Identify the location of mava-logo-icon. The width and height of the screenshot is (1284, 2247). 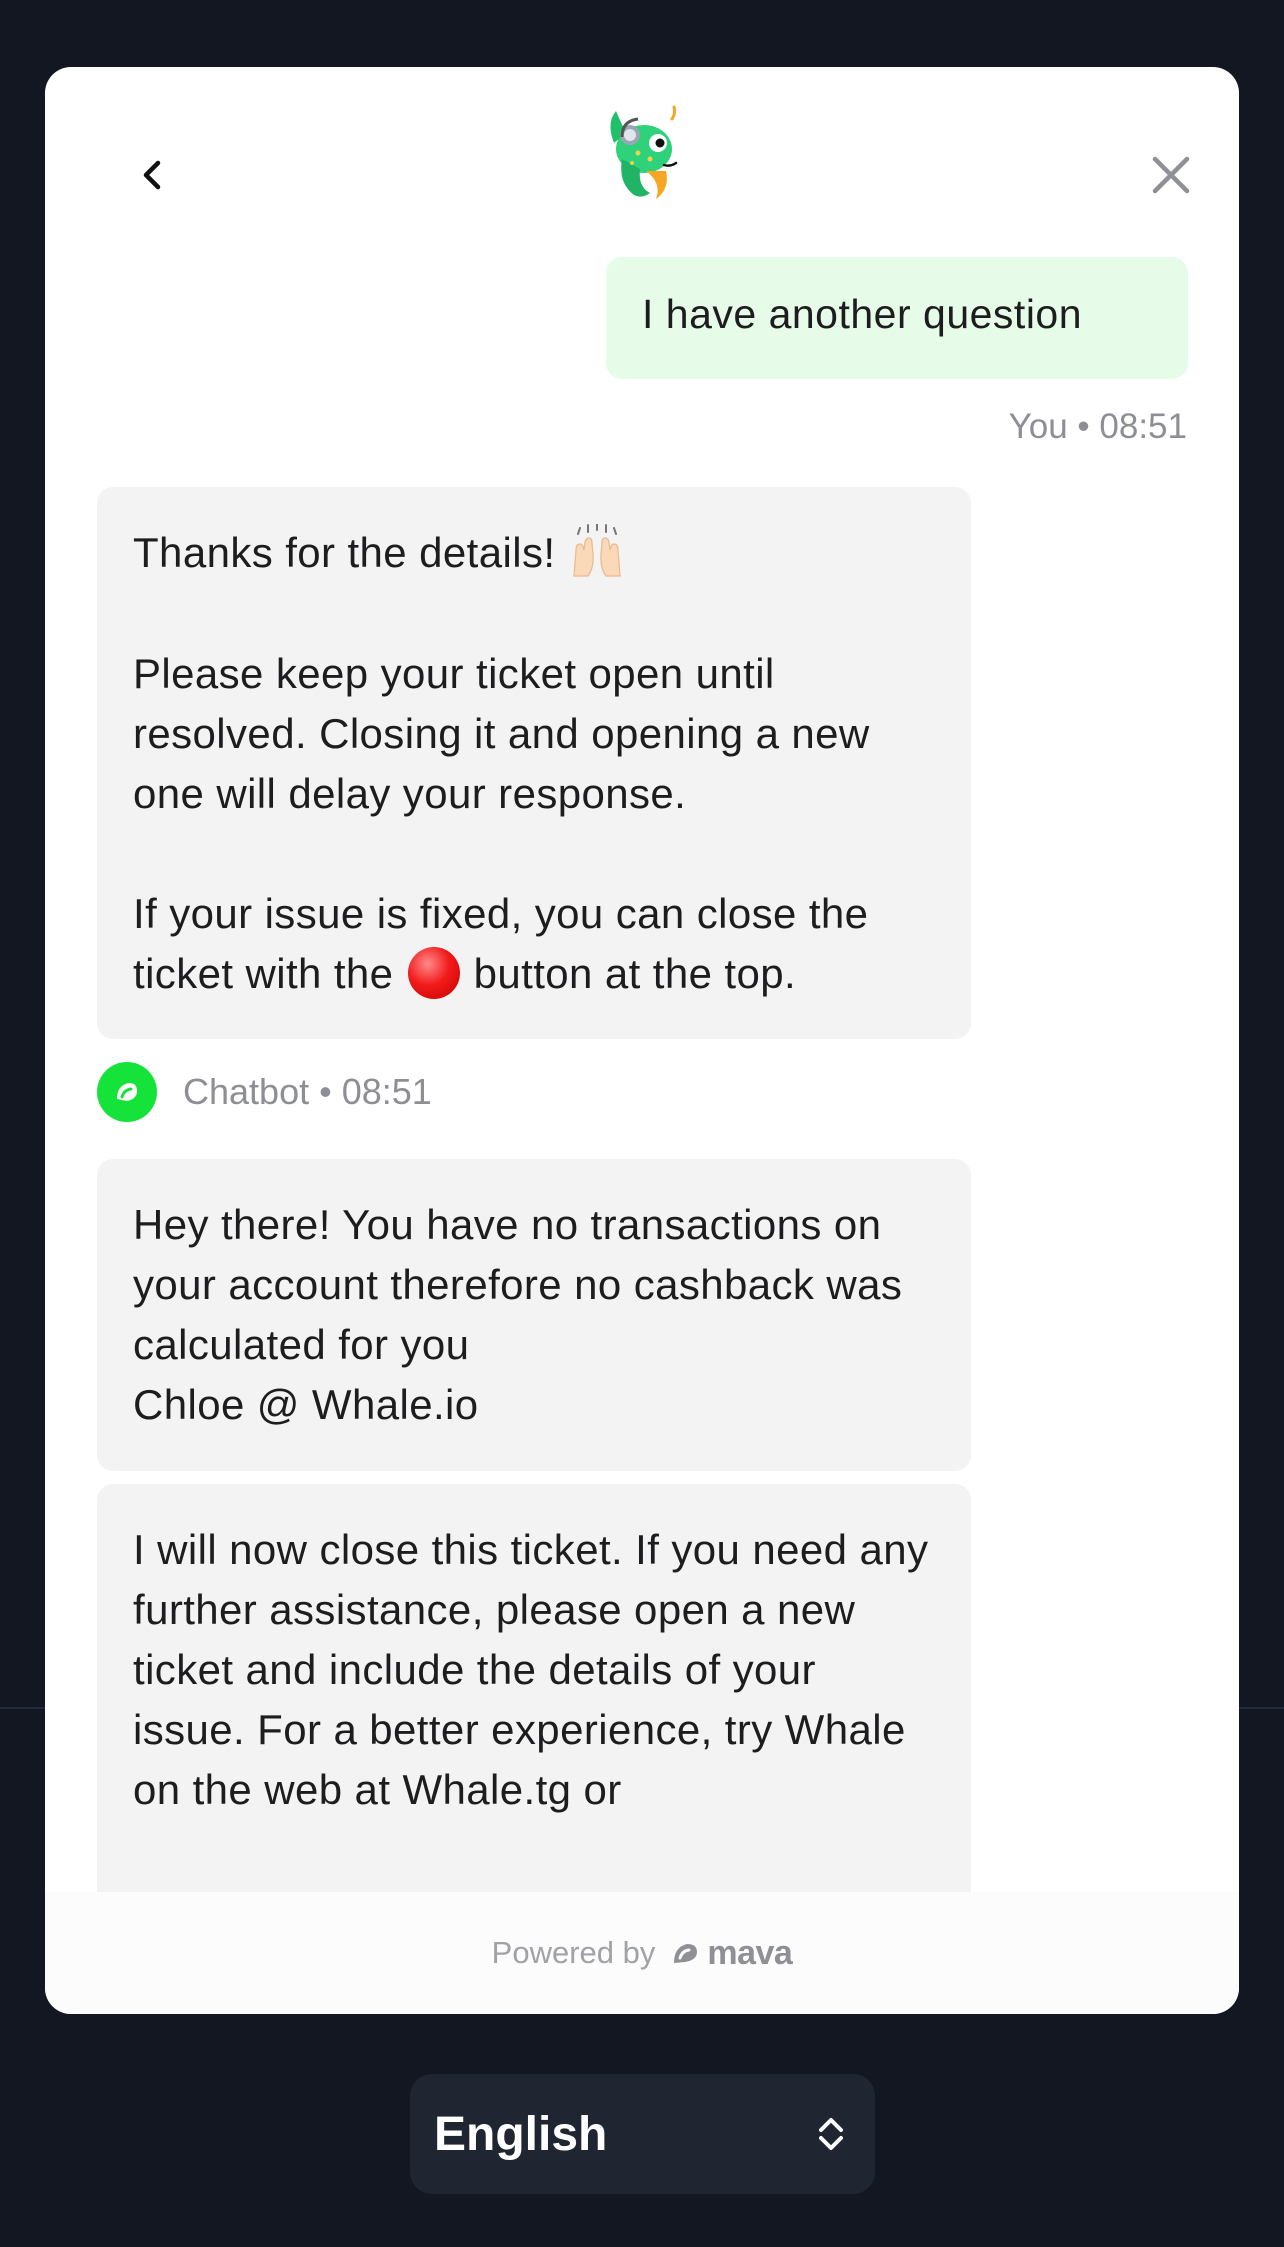
(686, 1953).